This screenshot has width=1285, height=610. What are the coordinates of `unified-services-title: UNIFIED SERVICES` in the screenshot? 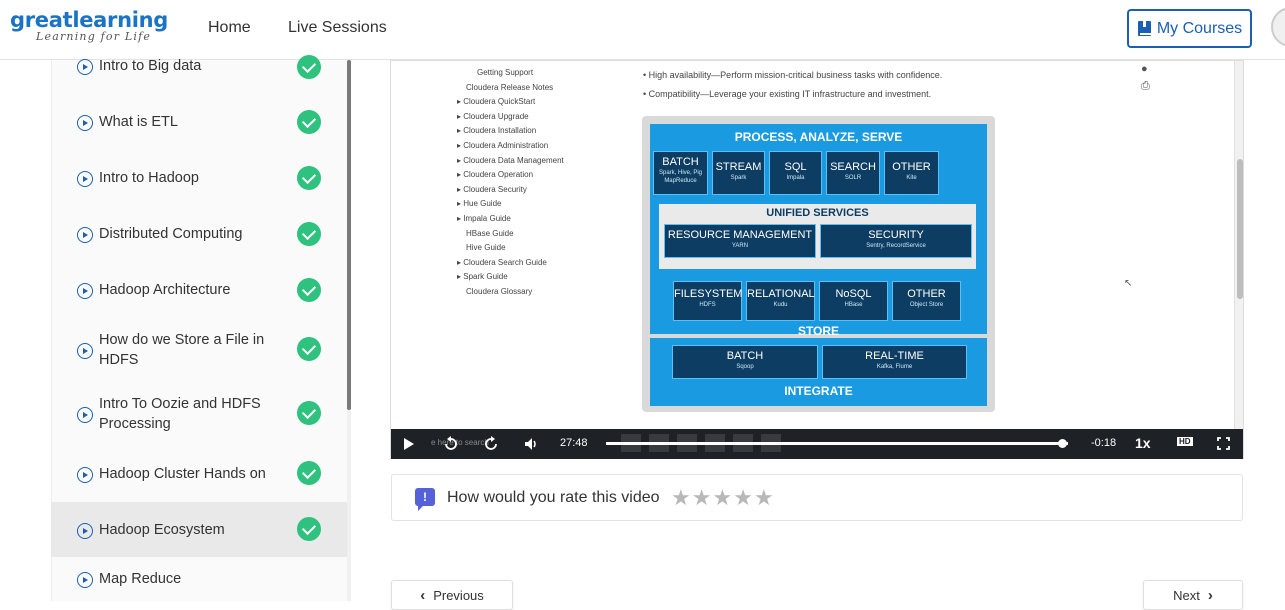 It's located at (817, 213).